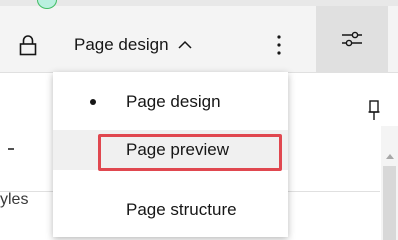 Image resolution: width=398 pixels, height=240 pixels. Describe the element at coordinates (279, 45) in the screenshot. I see `overflow-menu-vertical-icon` at that location.